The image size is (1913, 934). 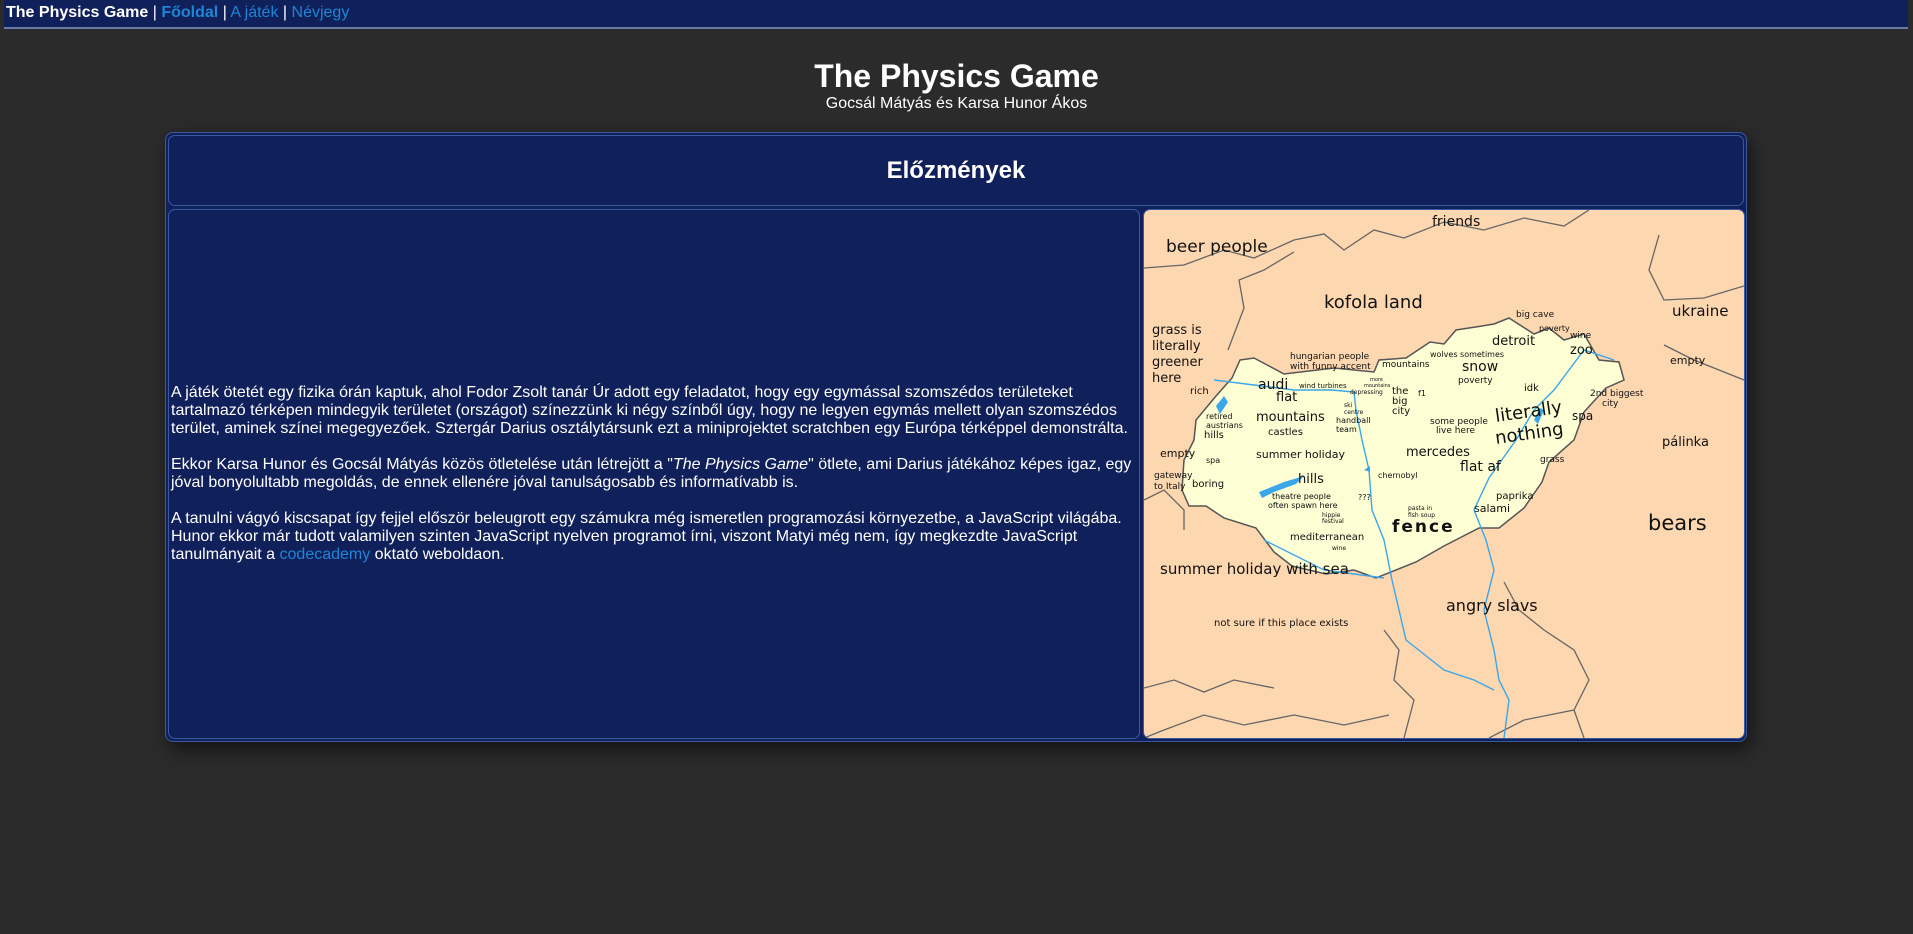 I want to click on map-label: mediterranean, so click(x=1327, y=537).